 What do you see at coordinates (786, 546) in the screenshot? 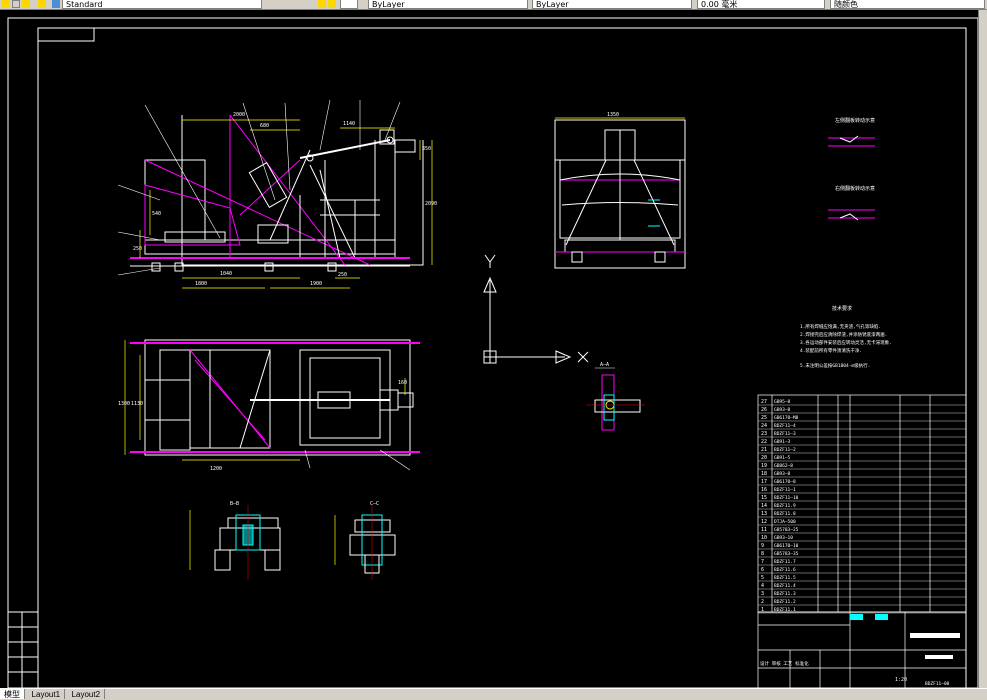
I see `bom-row-code: GB6170—10` at bounding box center [786, 546].